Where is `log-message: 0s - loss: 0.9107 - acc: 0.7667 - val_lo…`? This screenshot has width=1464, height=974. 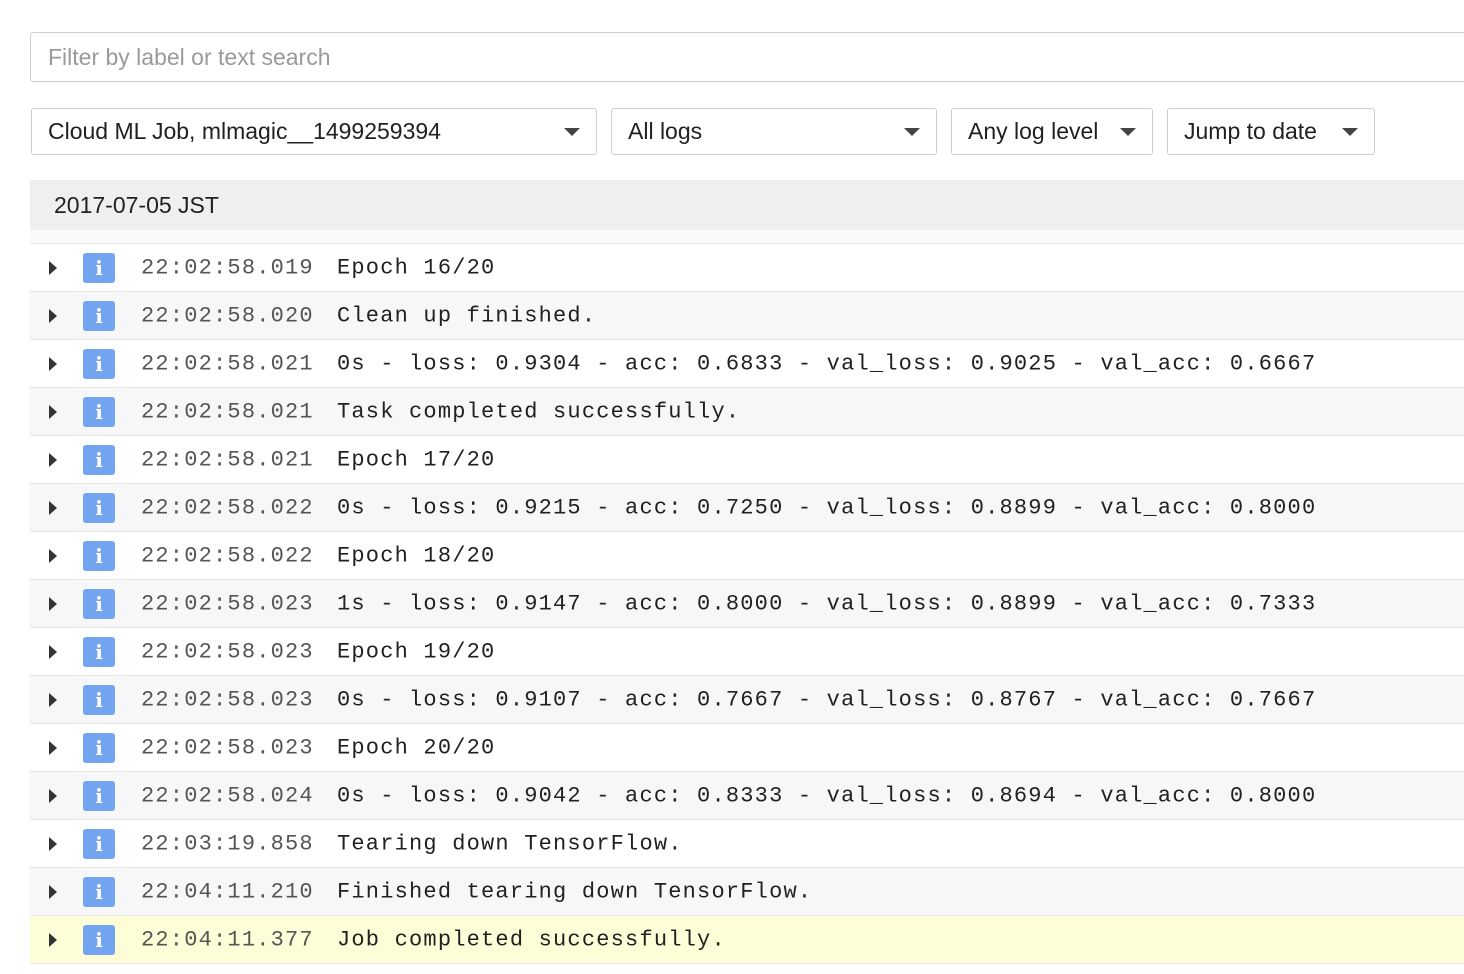 log-message: 0s - loss: 0.9107 - acc: 0.7667 - val_lo… is located at coordinates (827, 699).